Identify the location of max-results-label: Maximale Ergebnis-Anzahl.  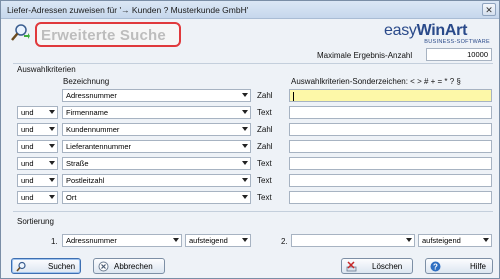
(365, 55).